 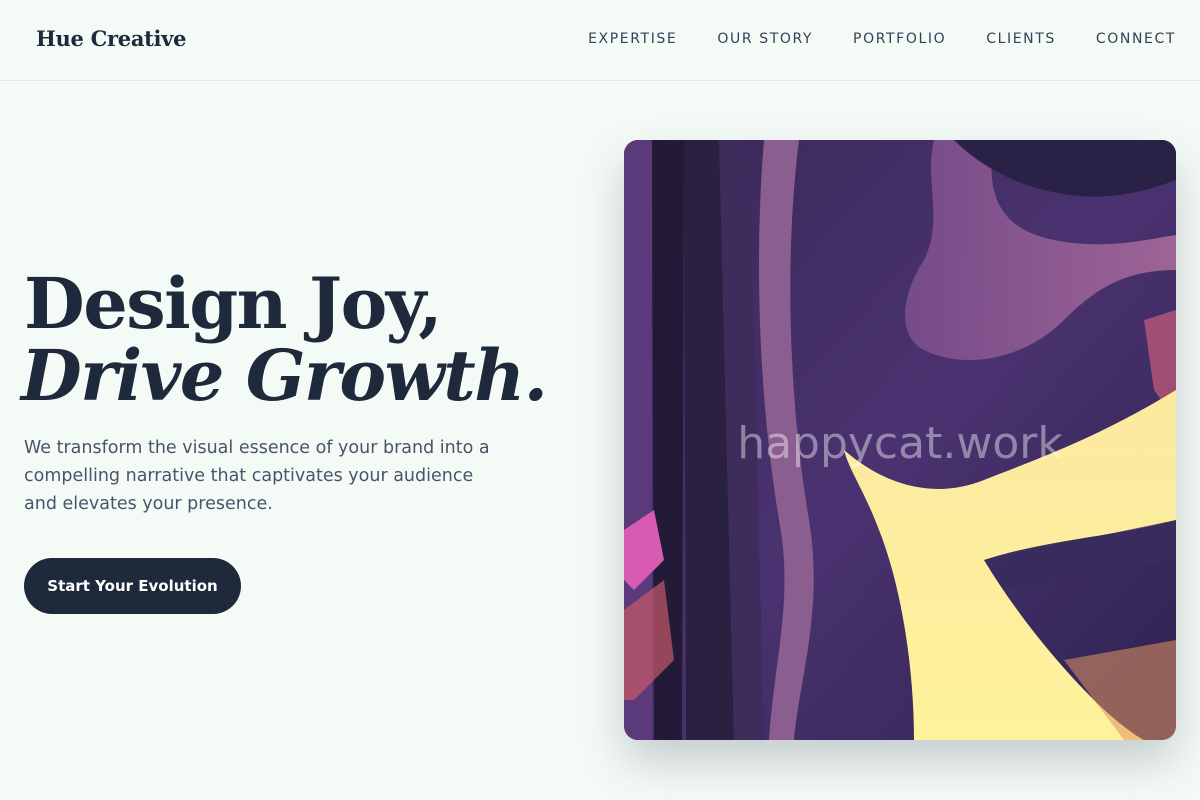 I want to click on headline-line-1: Design Joy,, so click(x=233, y=303).